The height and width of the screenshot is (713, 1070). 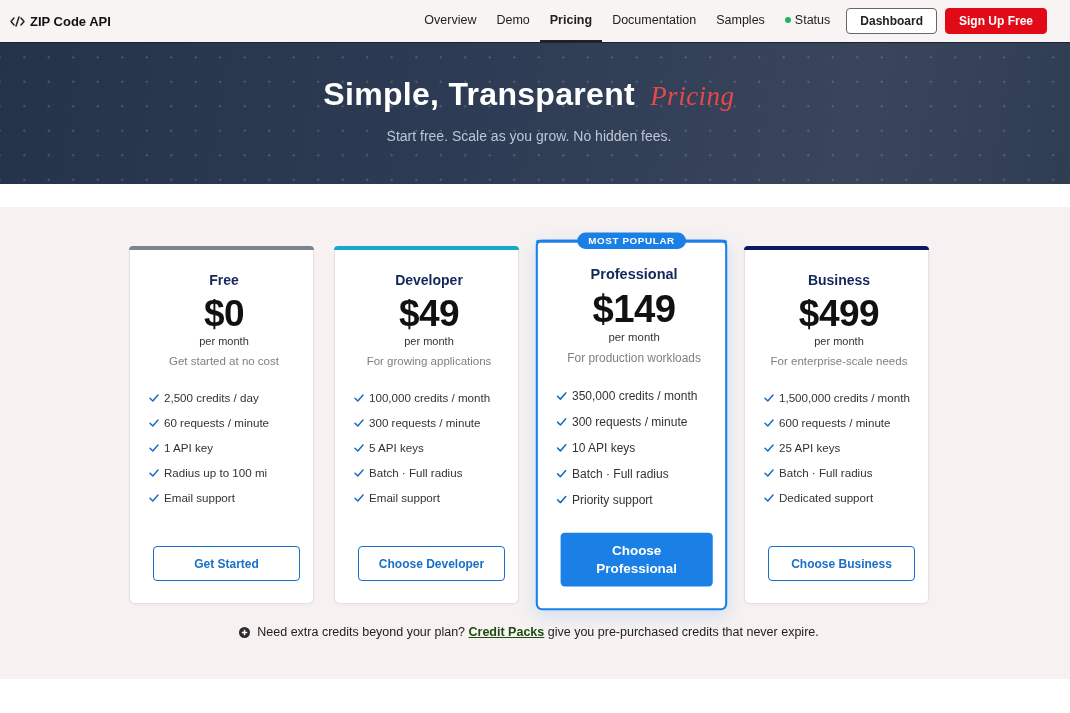 I want to click on credit-note: Need extra credits beyond your plan? Credit Packs give you pre-purchased credits that never expire., so click(x=538, y=632).